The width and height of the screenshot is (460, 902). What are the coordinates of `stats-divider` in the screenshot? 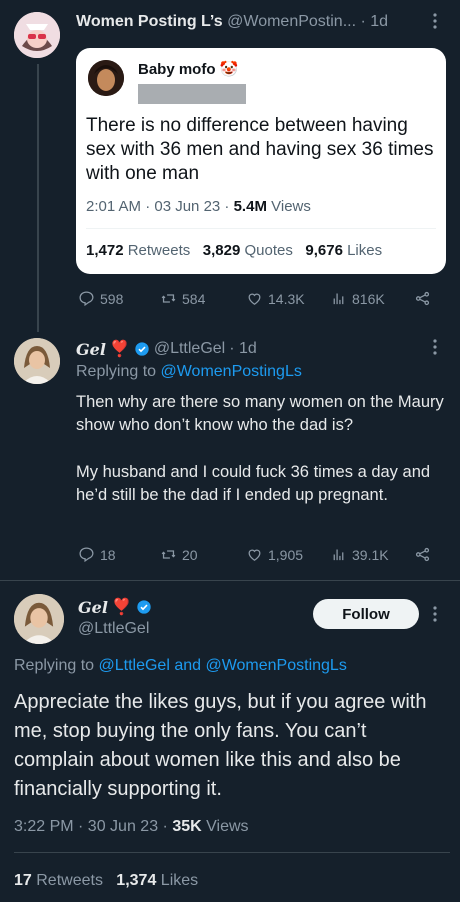 It's located at (232, 852).